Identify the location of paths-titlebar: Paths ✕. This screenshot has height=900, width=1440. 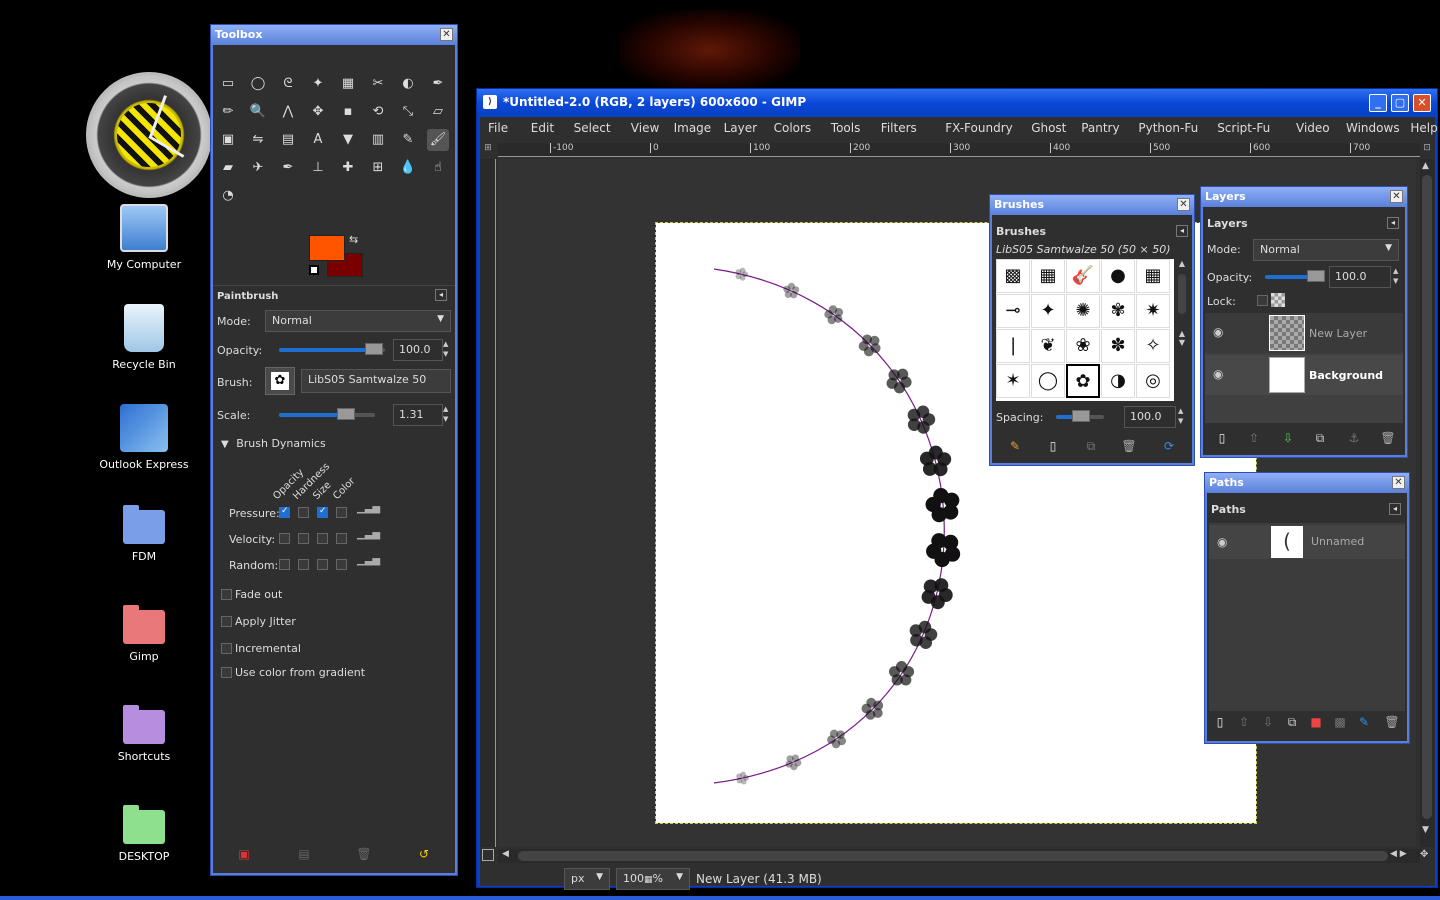
(1307, 483).